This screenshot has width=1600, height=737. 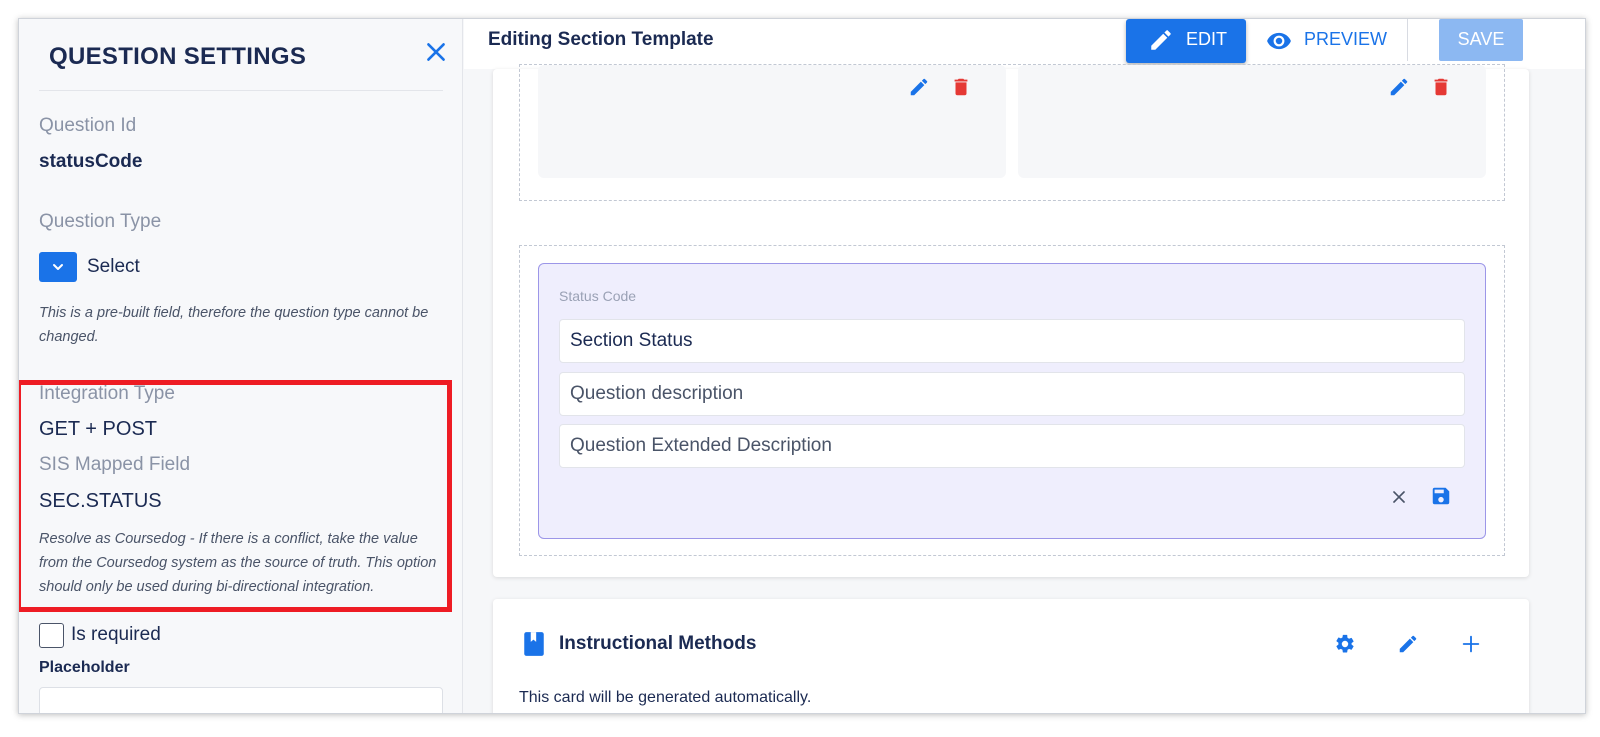 I want to click on page-title: Editing Section Template, so click(x=601, y=39).